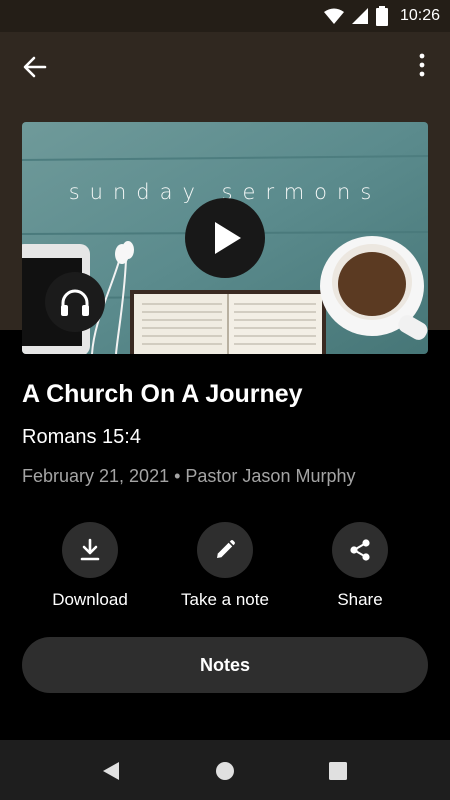 This screenshot has height=800, width=450. I want to click on back-arrow-icon, so click(35, 67).